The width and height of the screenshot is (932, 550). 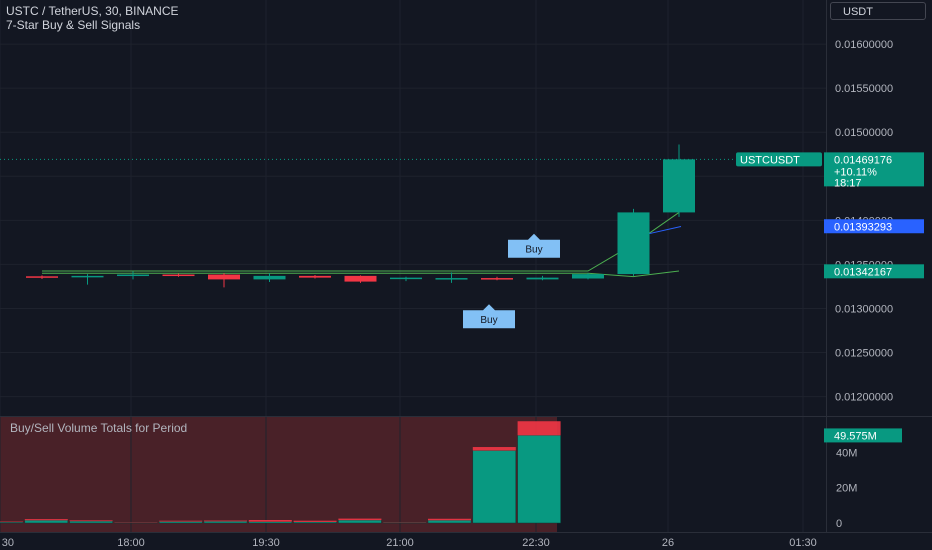 What do you see at coordinates (863, 160) in the screenshot?
I see `last-price-value: 0.01469176` at bounding box center [863, 160].